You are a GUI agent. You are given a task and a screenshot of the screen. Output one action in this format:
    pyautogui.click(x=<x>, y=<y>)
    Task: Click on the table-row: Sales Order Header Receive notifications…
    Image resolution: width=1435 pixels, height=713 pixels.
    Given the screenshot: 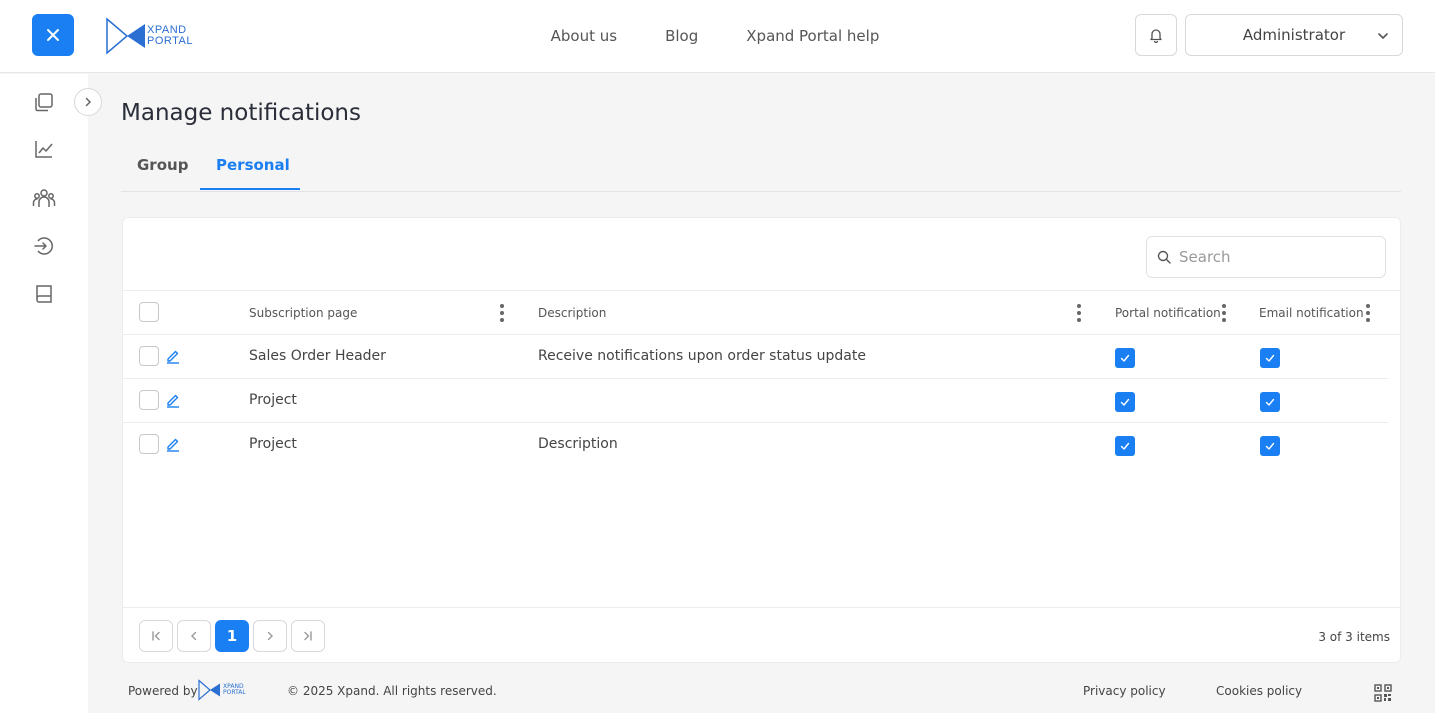 What is the action you would take?
    pyautogui.click(x=755, y=357)
    